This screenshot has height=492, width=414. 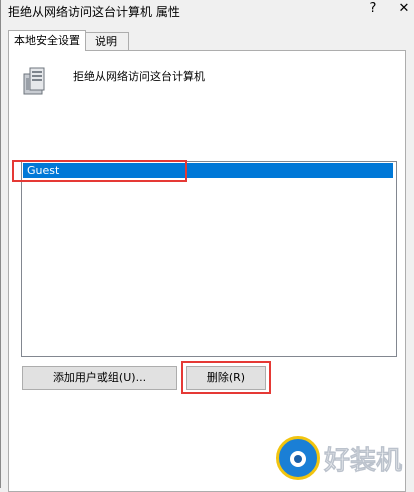 What do you see at coordinates (207, 11) in the screenshot?
I see `title-bar: 拒绝从网络访问这台计算机 属性 ? ✕` at bounding box center [207, 11].